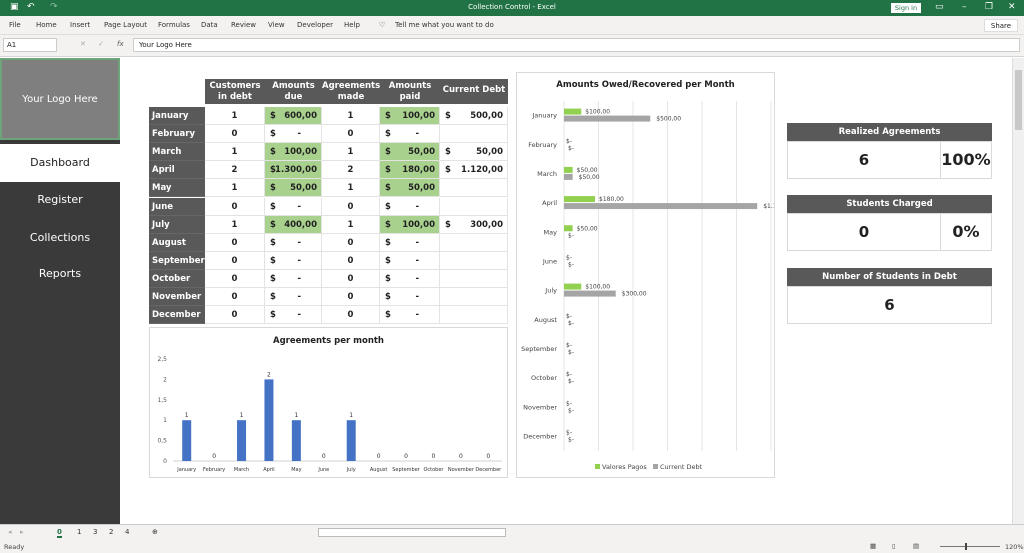 The image size is (1024, 553). Describe the element at coordinates (209, 25) in the screenshot. I see `menu-data: Data` at that location.